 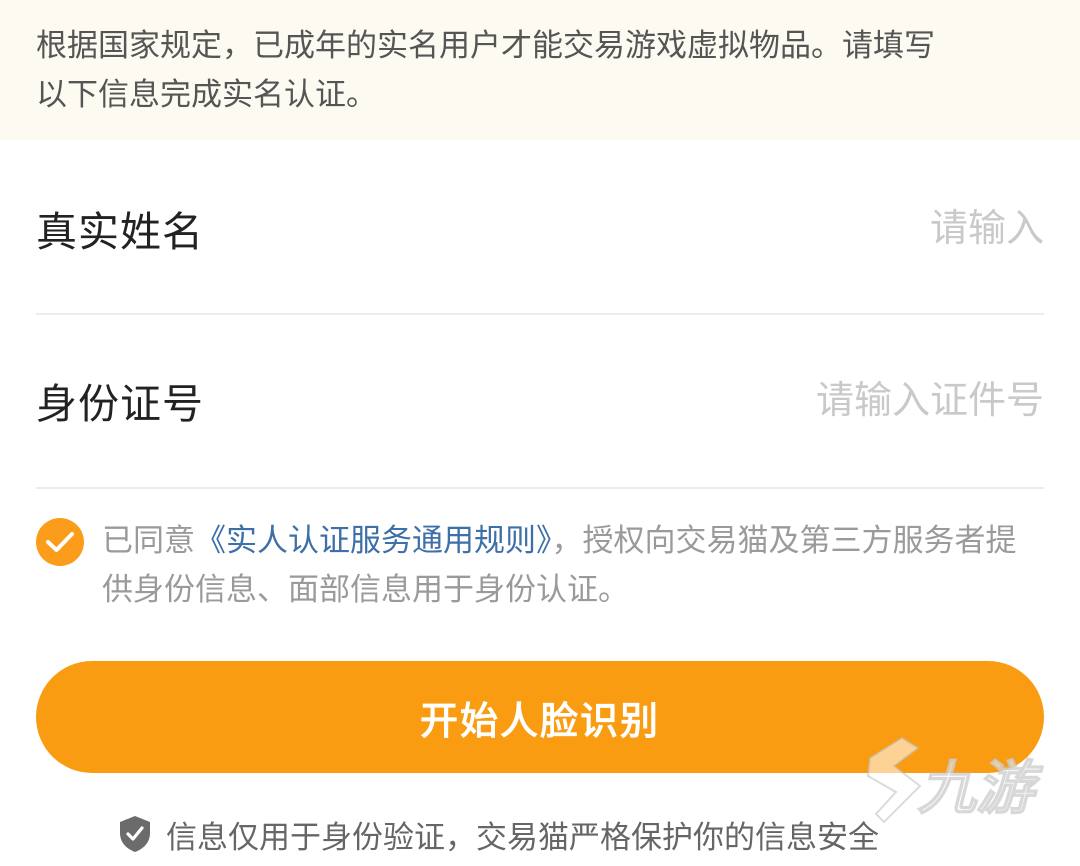 I want to click on privacy-text: 信息仅用于身份验证，交易猫严格保护你的信息安全, so click(x=522, y=837).